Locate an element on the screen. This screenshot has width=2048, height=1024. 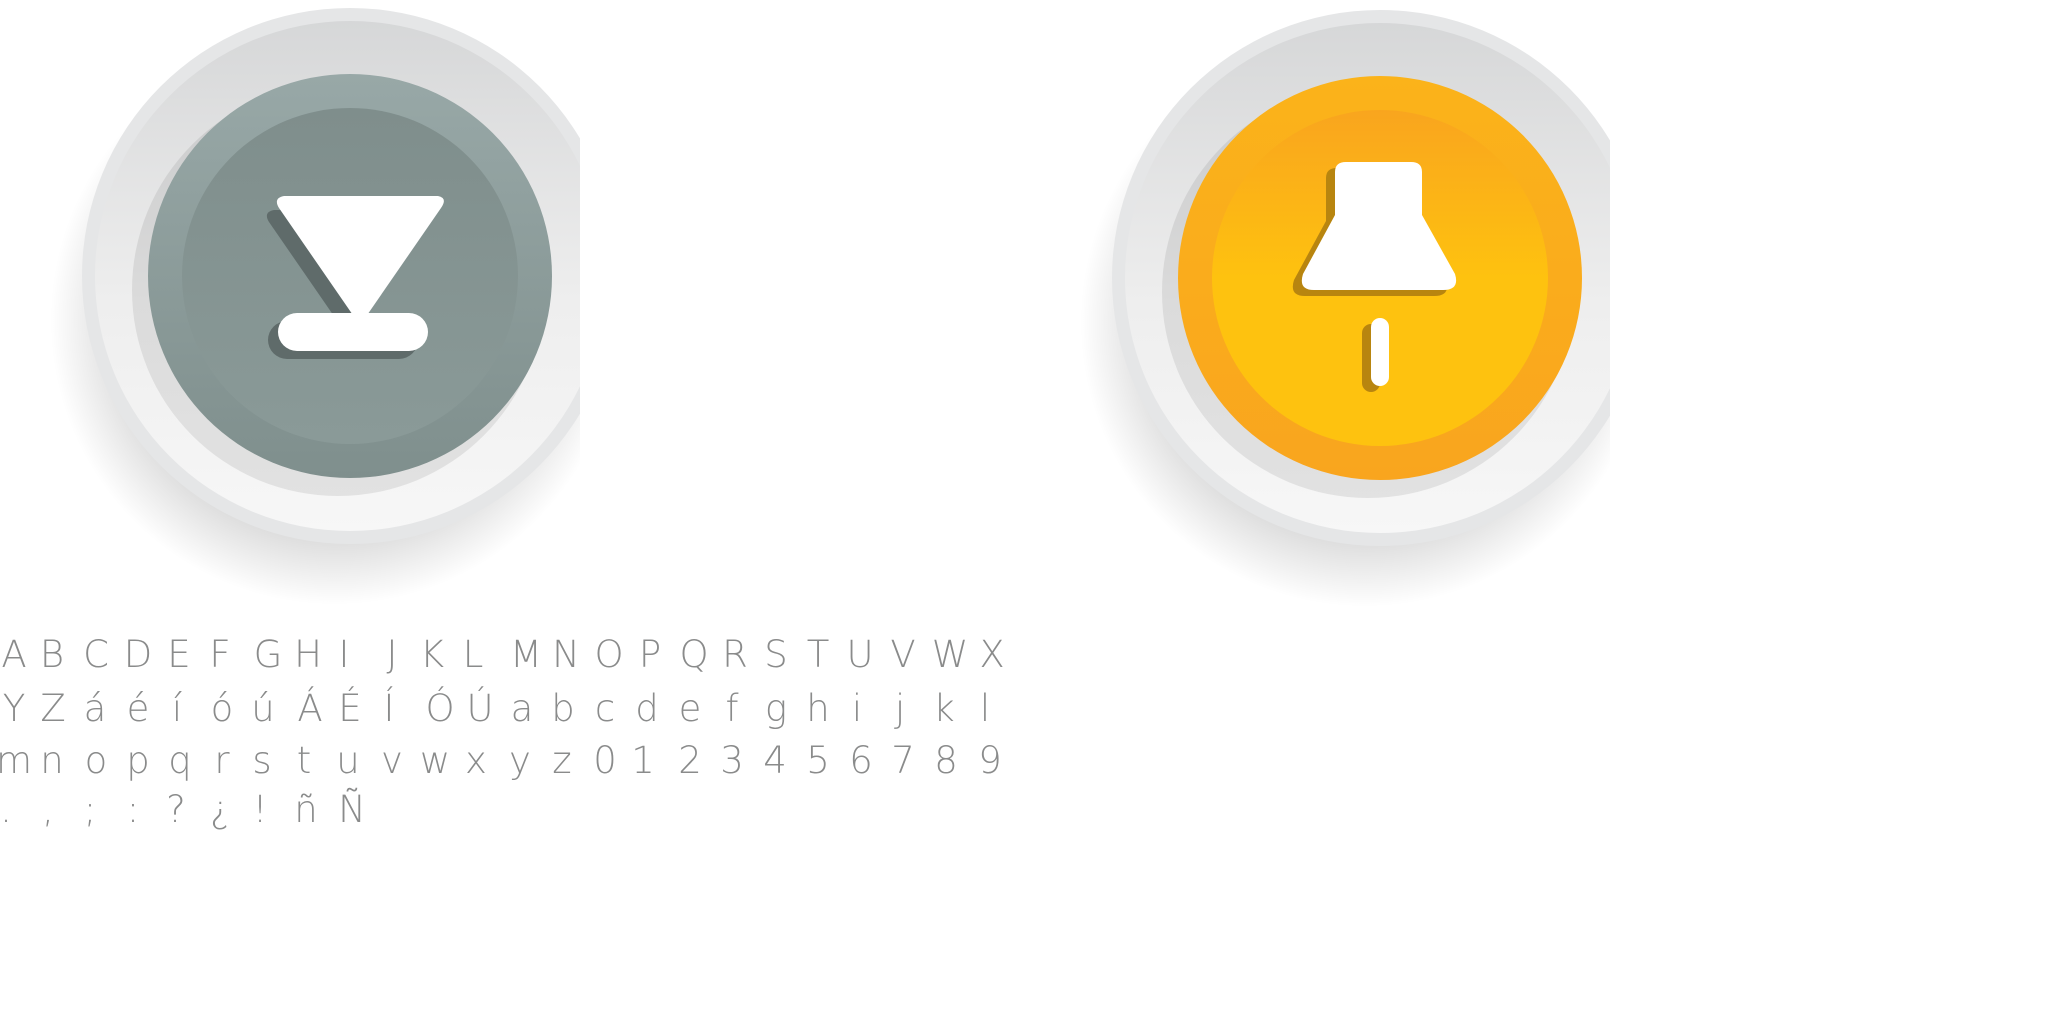
glyph: 3 is located at coordinates (732, 760).